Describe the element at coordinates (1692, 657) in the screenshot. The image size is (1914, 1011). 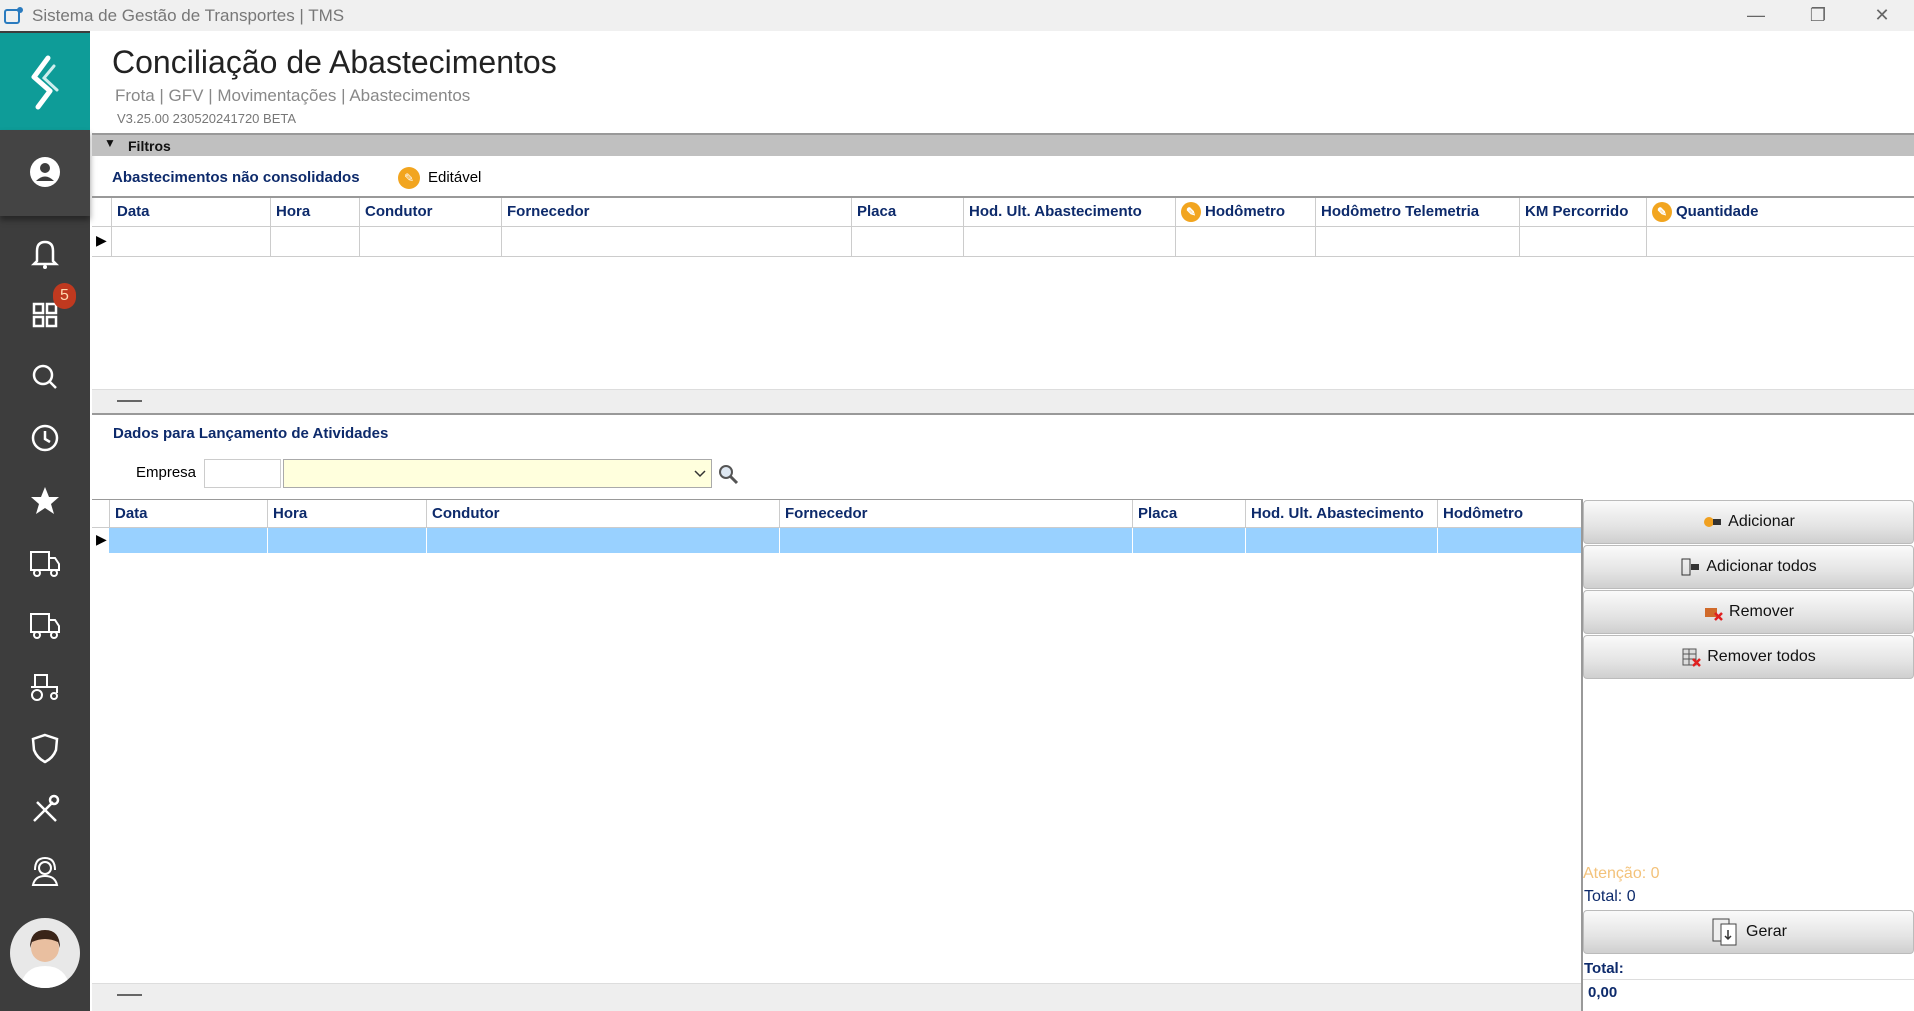
I see `remove-all-icon` at that location.